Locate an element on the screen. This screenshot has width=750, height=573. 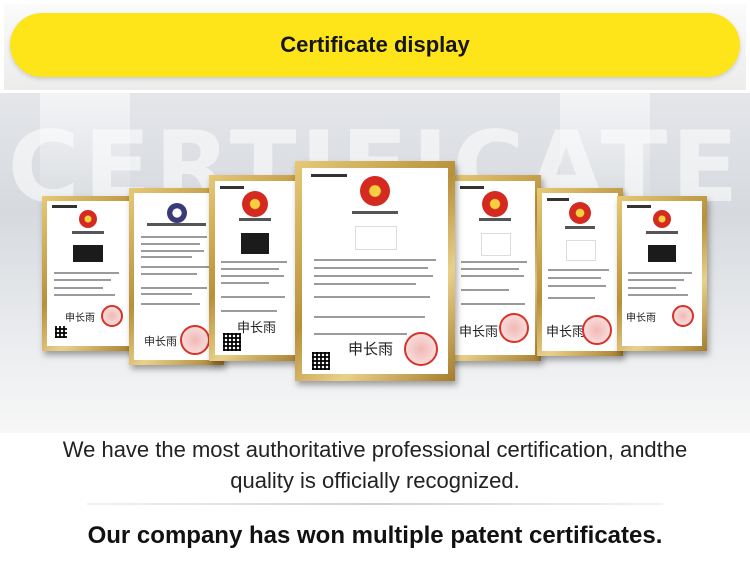
divider is located at coordinates (375, 504).